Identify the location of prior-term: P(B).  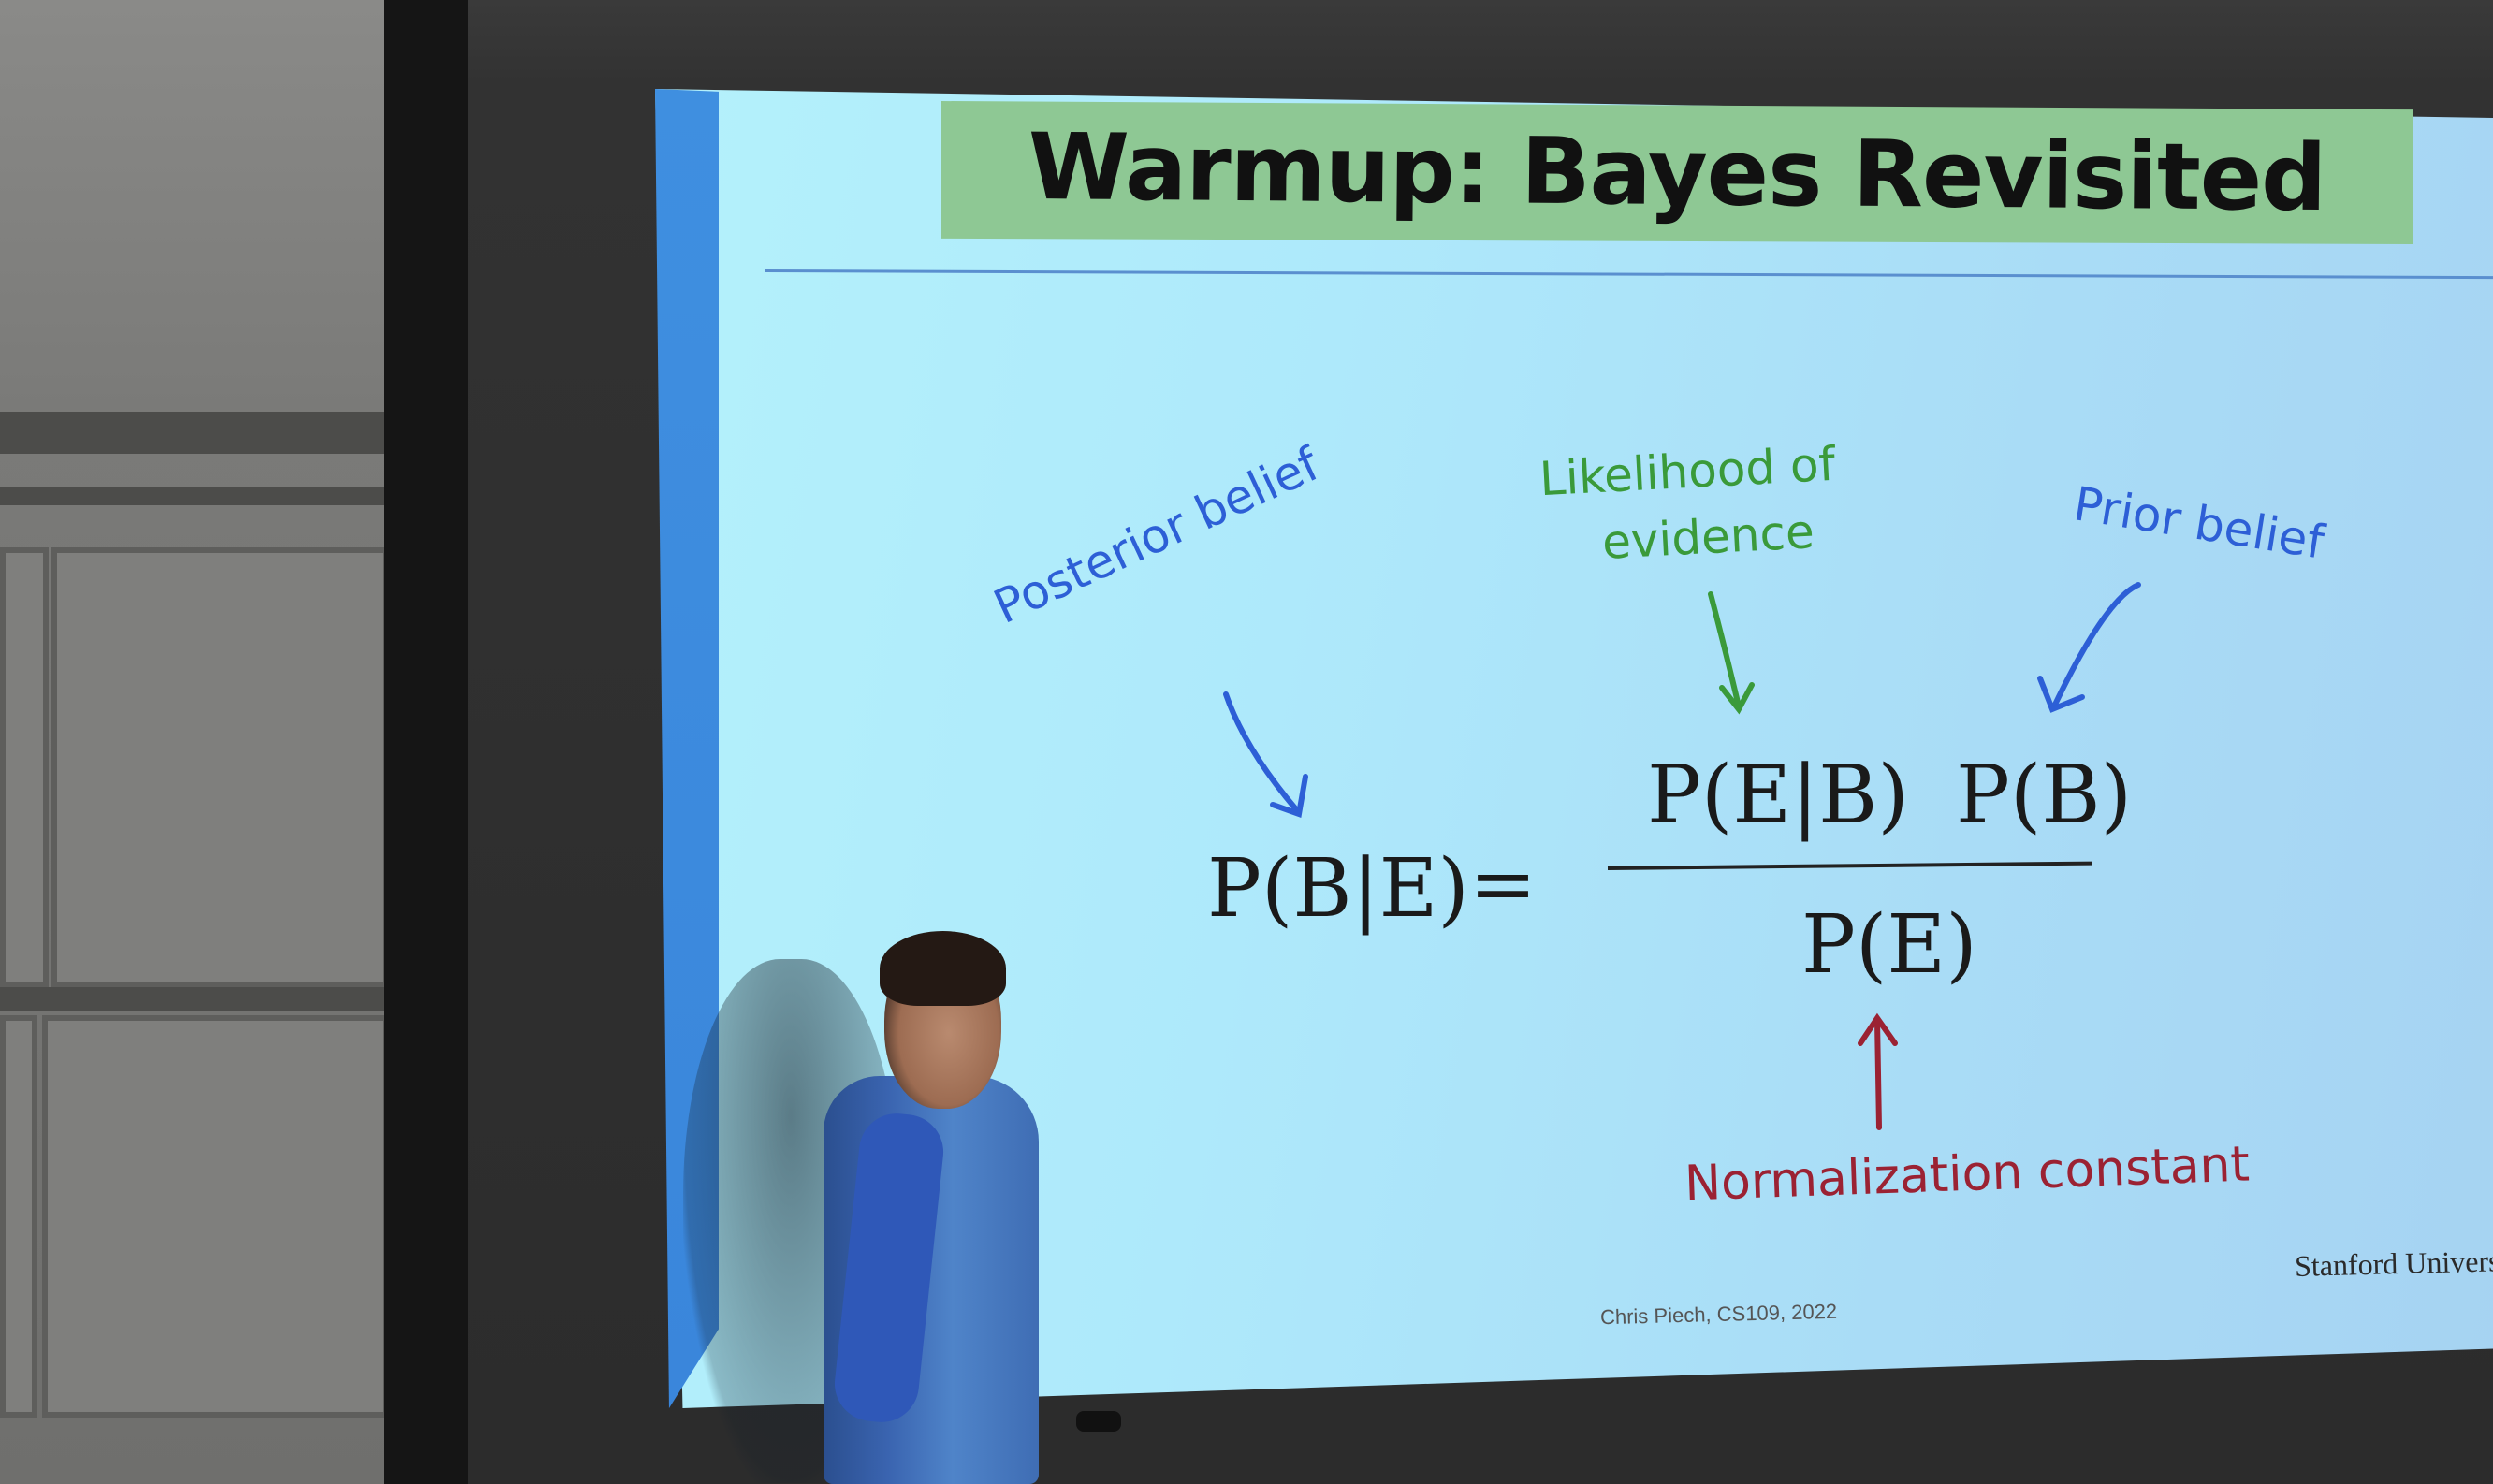
(2045, 795).